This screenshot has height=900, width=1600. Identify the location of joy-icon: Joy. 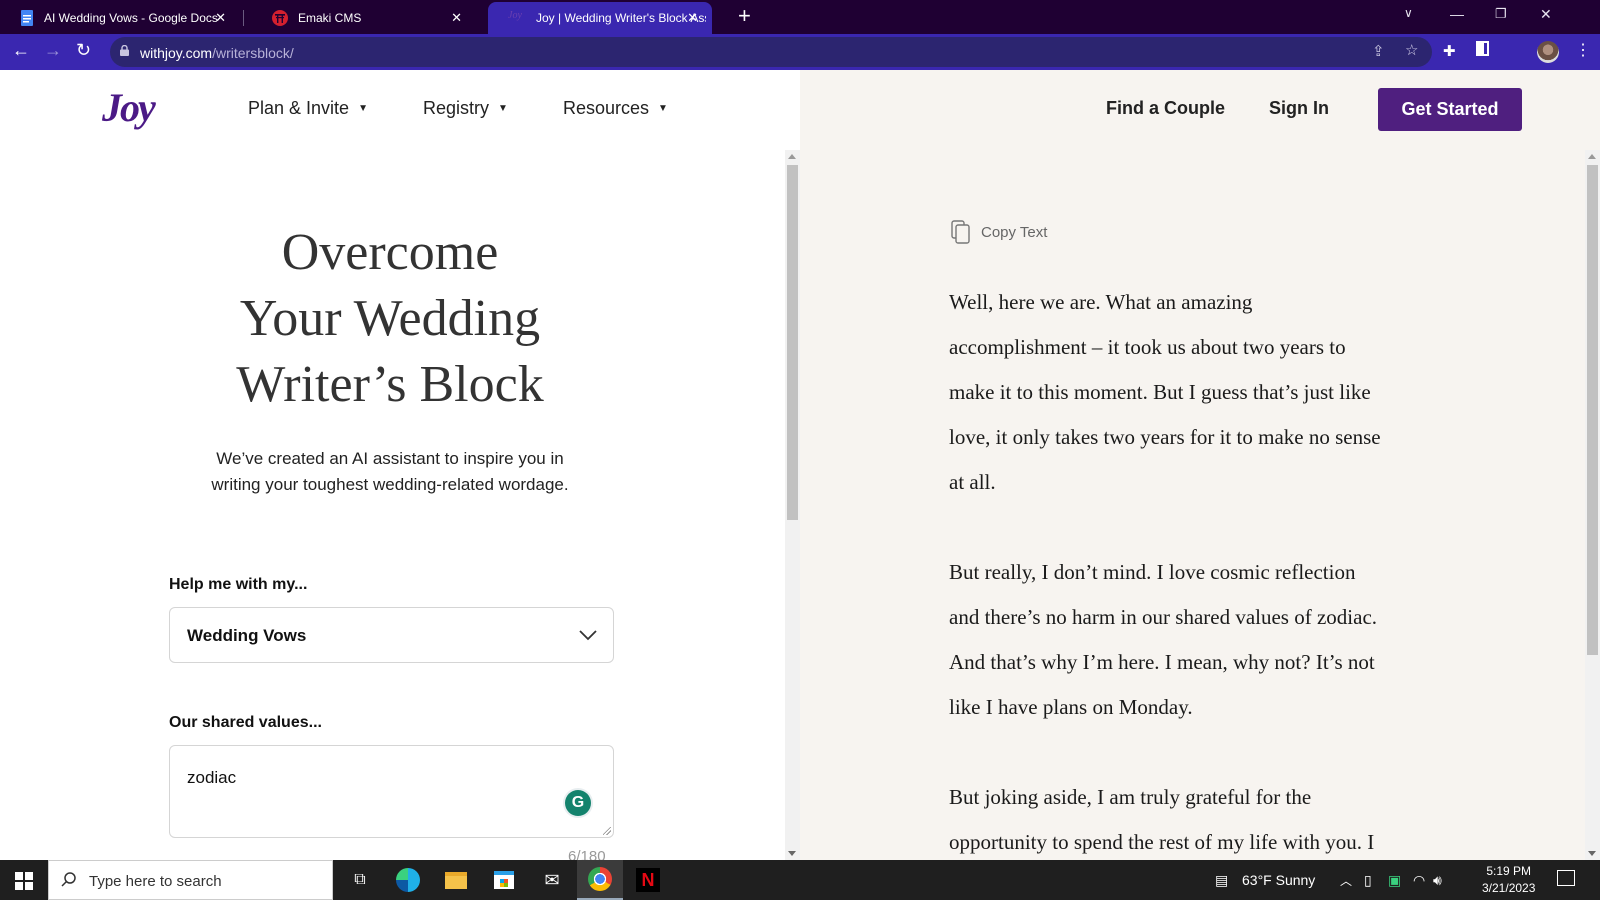
(515, 15).